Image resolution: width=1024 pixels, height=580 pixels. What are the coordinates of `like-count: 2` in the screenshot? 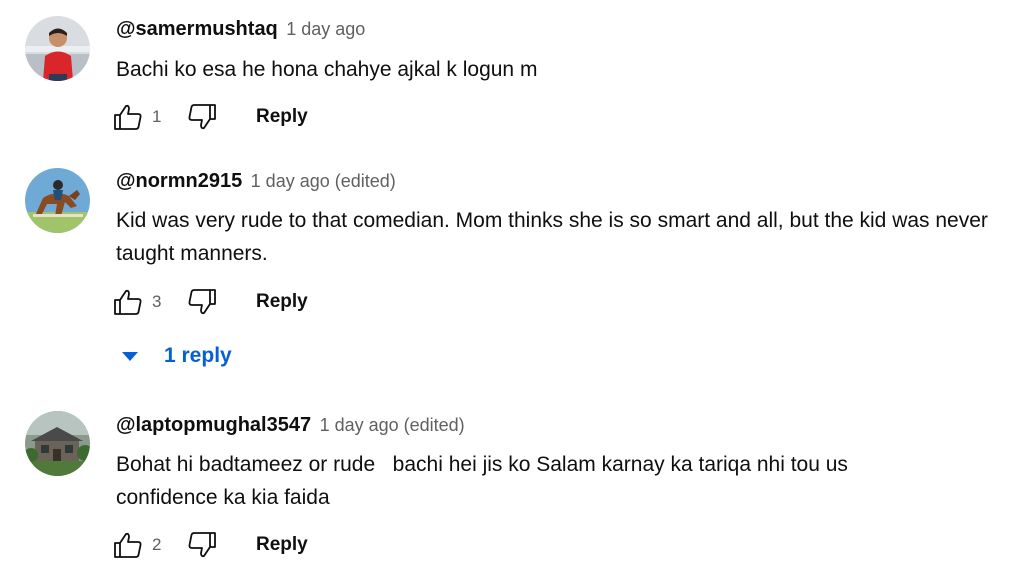 It's located at (157, 544).